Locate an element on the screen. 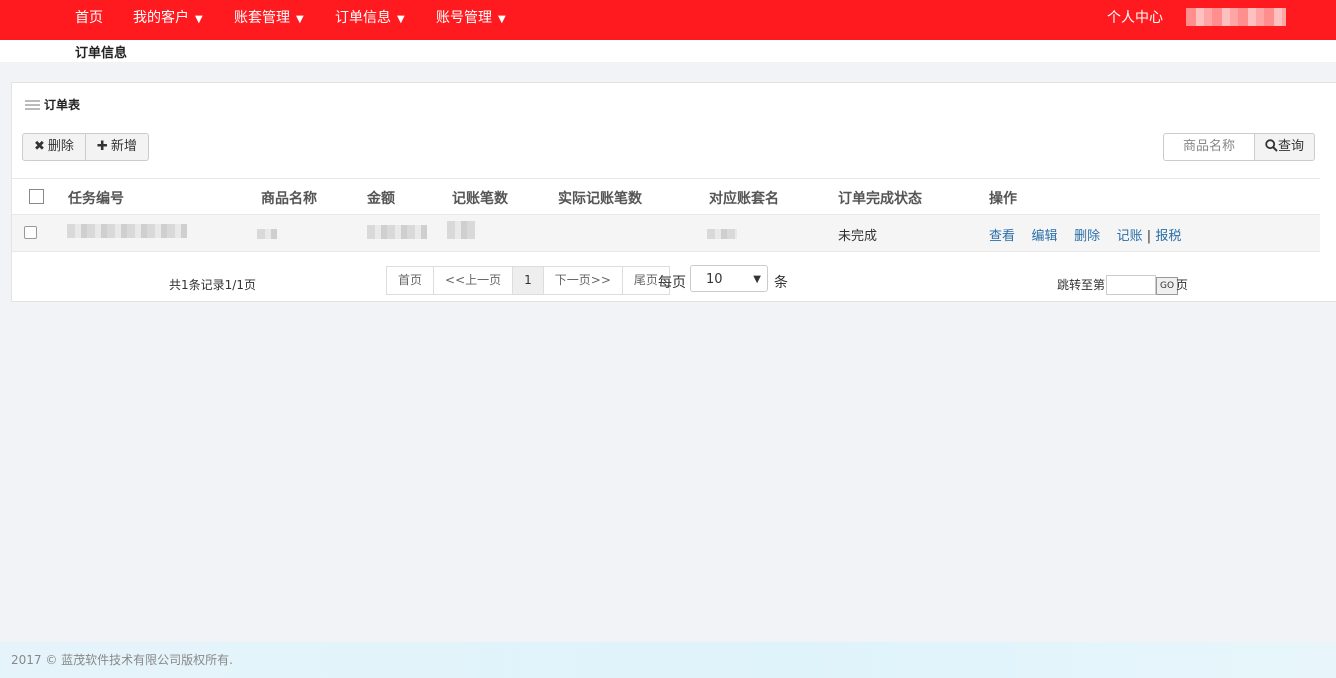 This screenshot has width=1336, height=678. pagination-info: 共1条记录1/1页 is located at coordinates (212, 285).